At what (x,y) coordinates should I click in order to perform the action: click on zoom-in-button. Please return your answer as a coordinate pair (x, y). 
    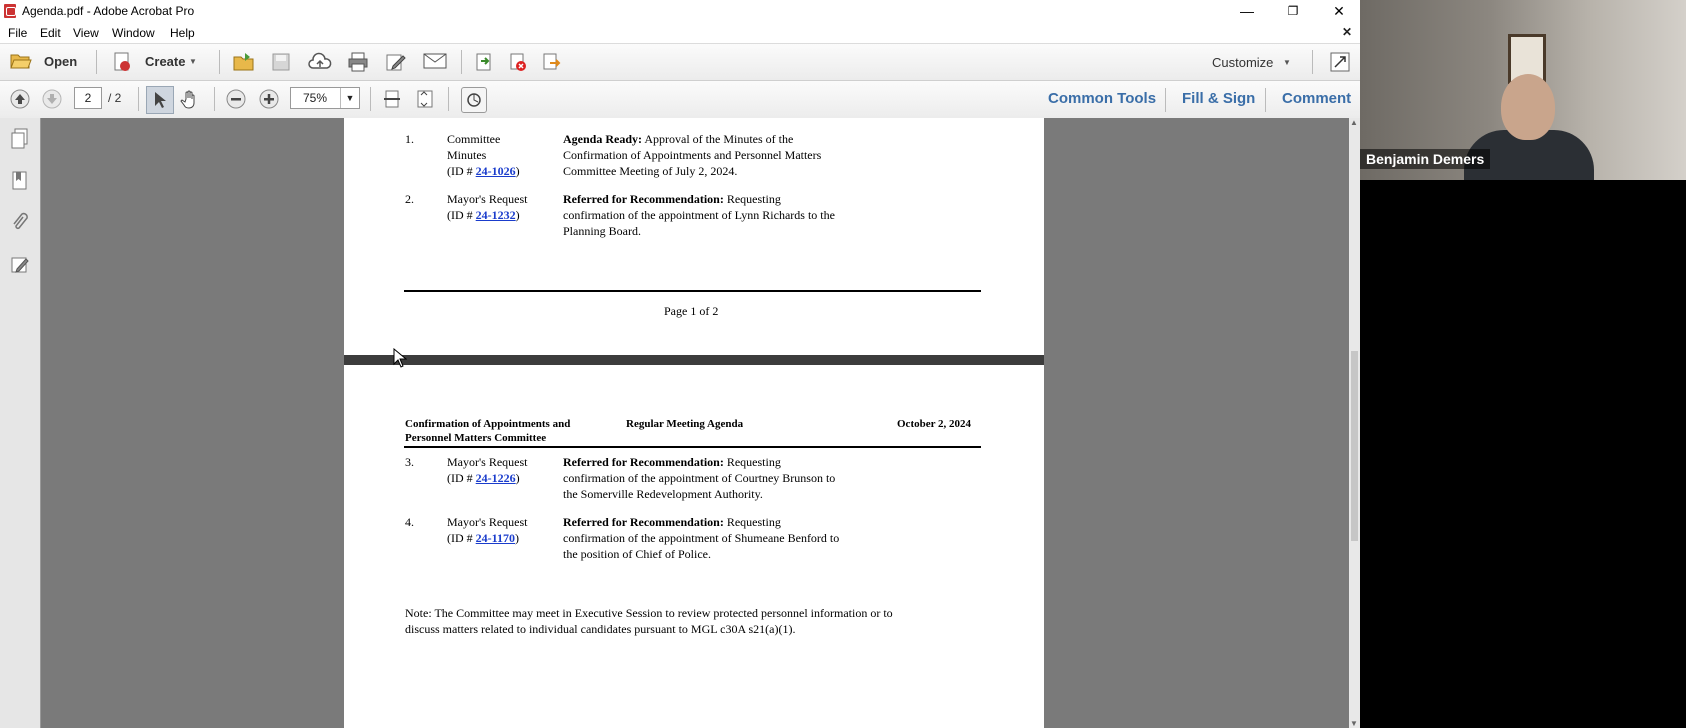
    Looking at the image, I should click on (269, 99).